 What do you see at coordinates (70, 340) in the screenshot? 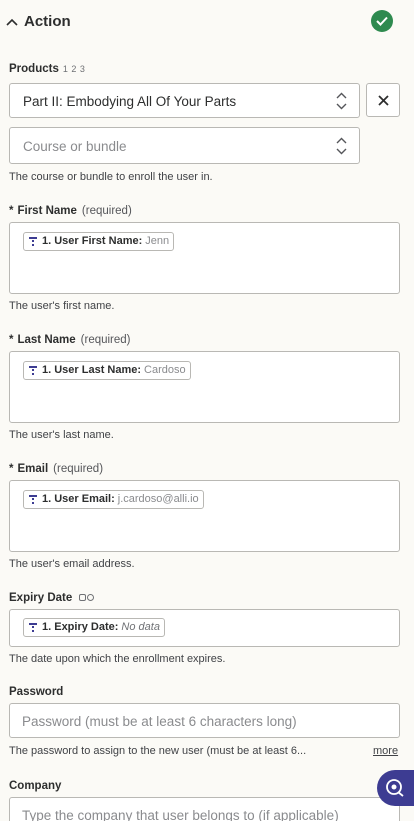
I see `last-name-label: * Last Name (required)` at bounding box center [70, 340].